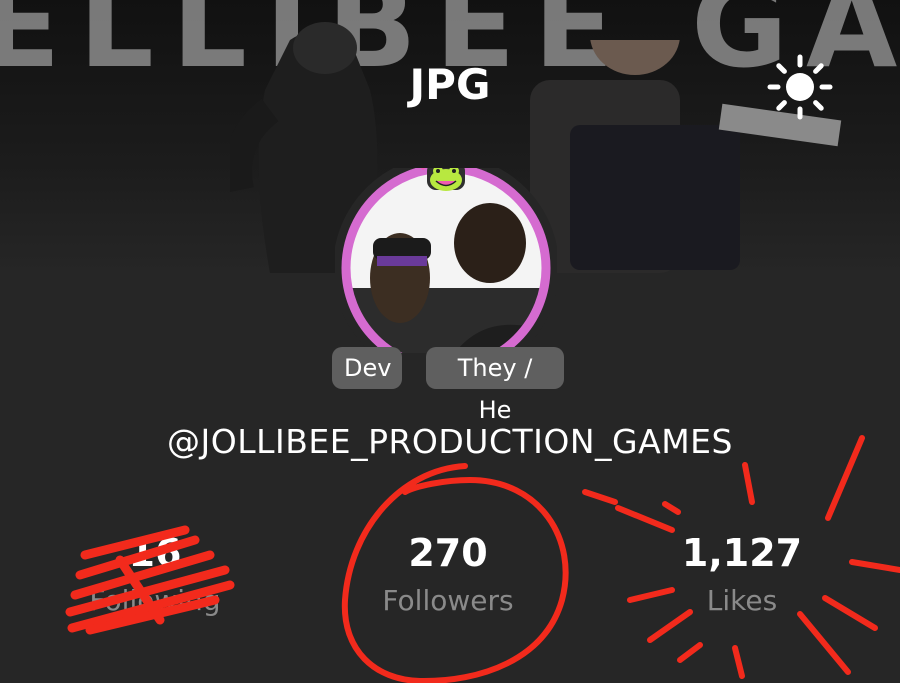 This screenshot has width=900, height=683. I want to click on following-stat: 16 Following, so click(155, 574).